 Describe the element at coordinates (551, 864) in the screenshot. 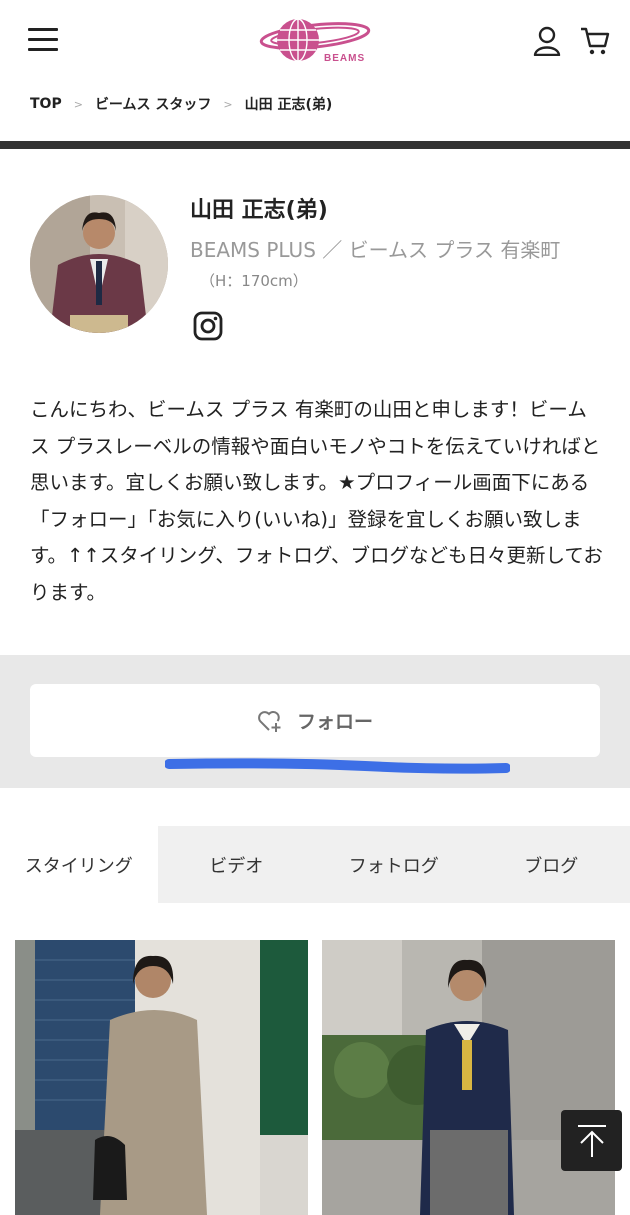

I see `tab-blog: ブログ` at that location.